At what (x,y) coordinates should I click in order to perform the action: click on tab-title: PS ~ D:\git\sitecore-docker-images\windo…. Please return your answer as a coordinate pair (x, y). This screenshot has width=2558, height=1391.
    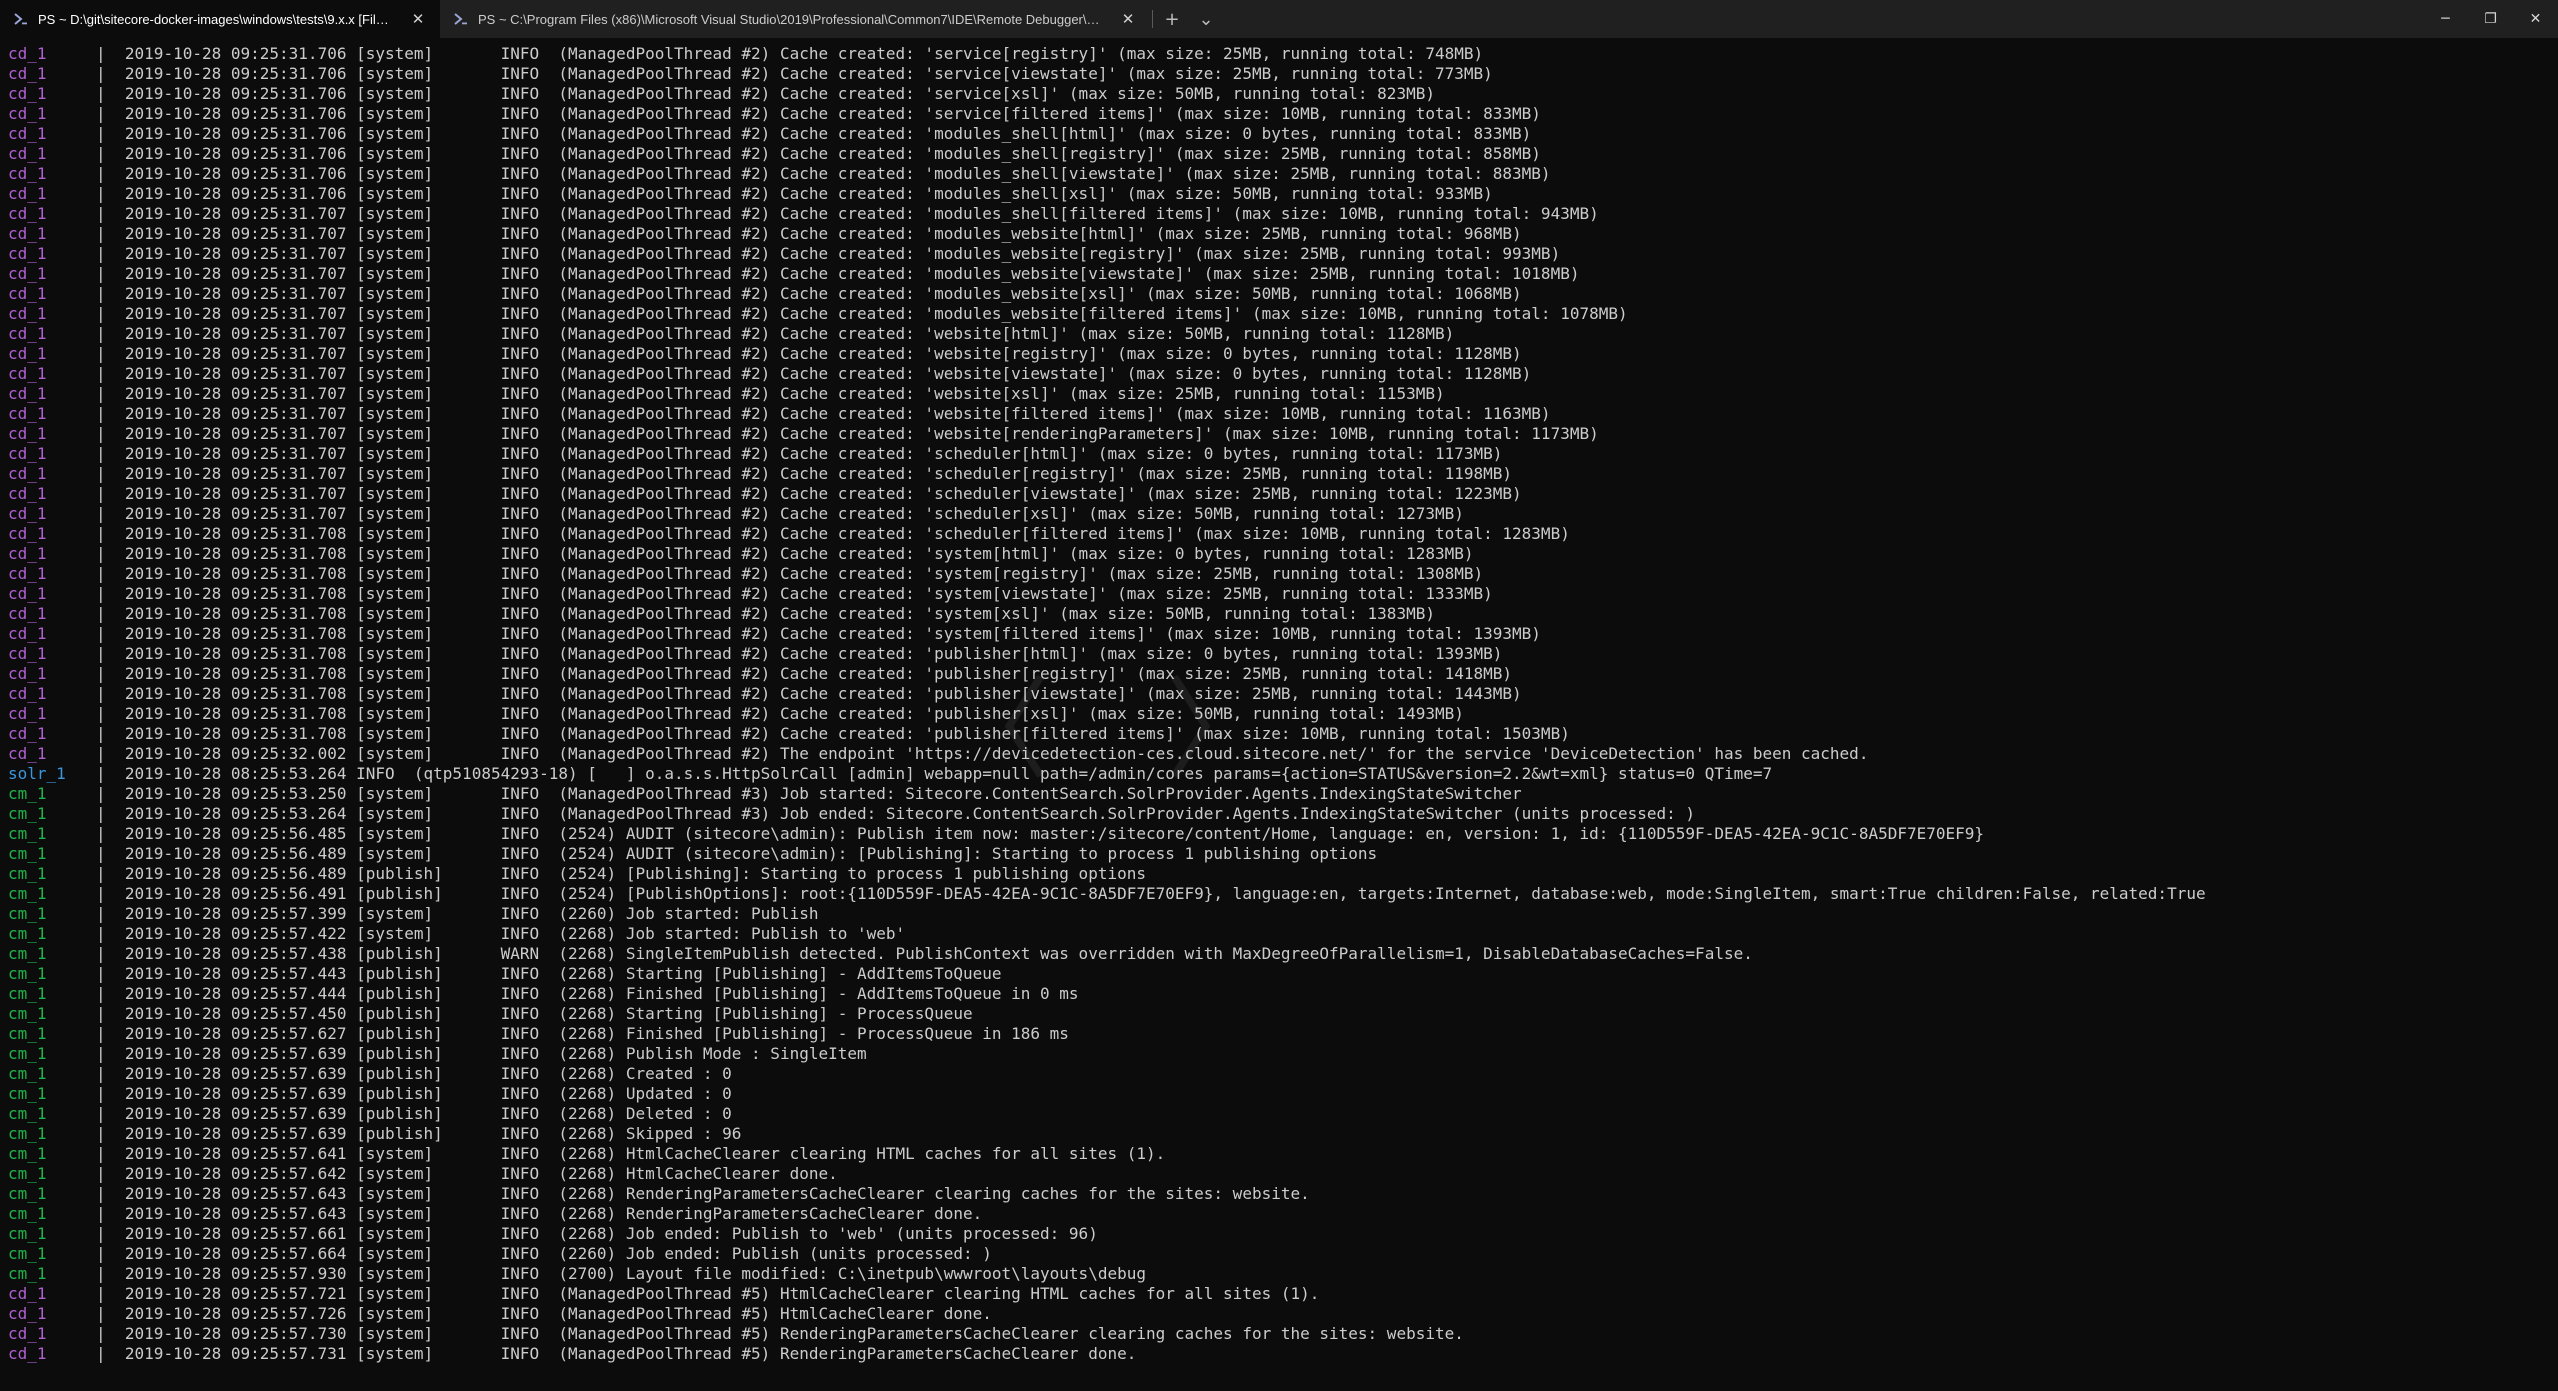
    Looking at the image, I should click on (216, 19).